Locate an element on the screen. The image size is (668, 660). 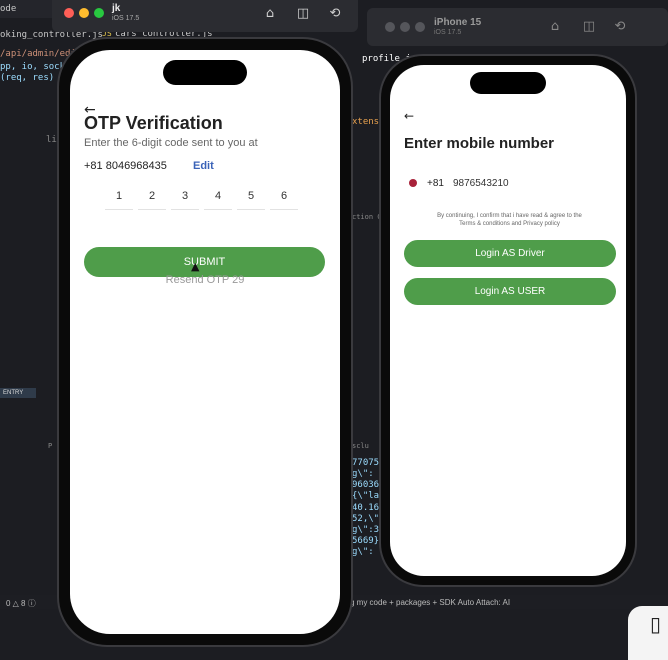
edit-phone-link: Edit is located at coordinates (203, 166).